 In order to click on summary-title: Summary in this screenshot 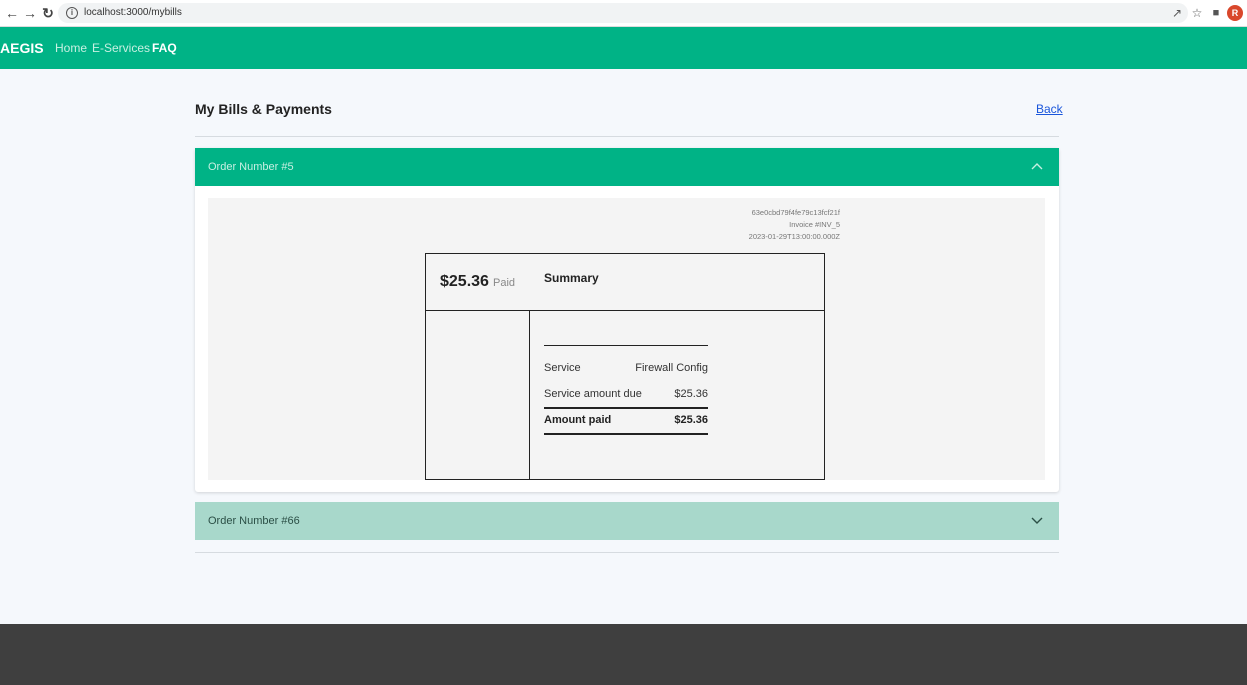, I will do `click(571, 278)`.